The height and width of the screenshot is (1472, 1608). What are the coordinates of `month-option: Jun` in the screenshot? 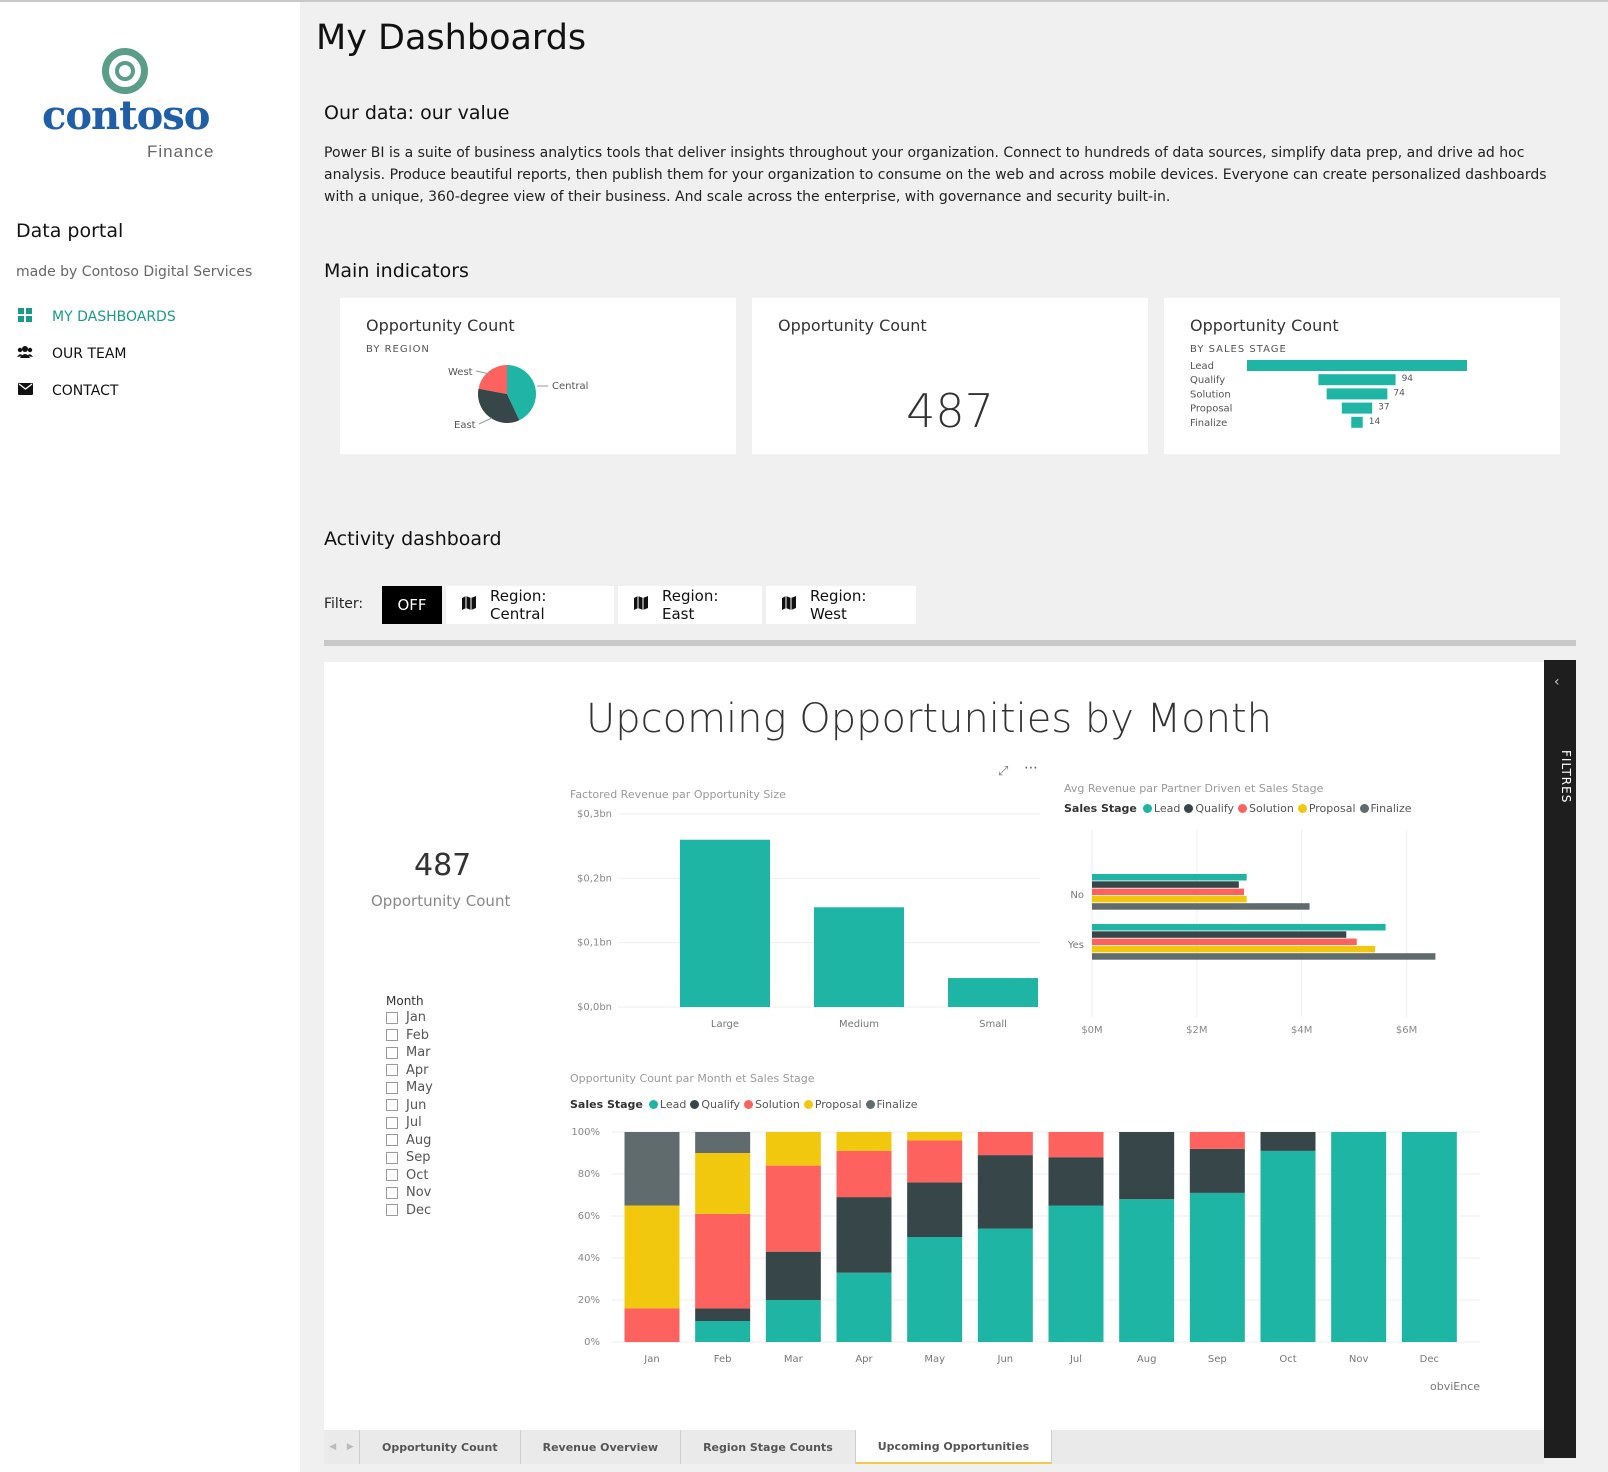 It's located at (406, 1105).